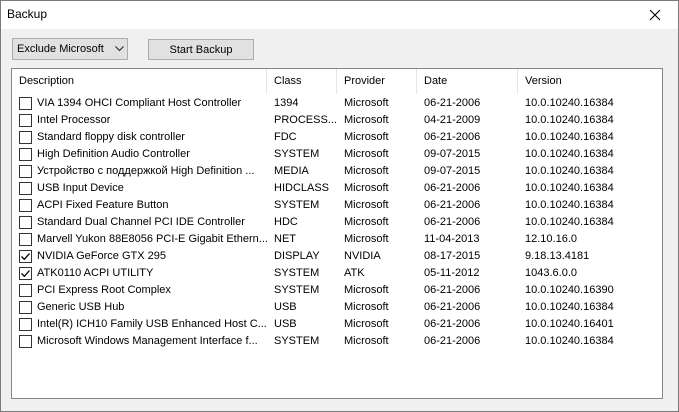  I want to click on close-button, so click(655, 15).